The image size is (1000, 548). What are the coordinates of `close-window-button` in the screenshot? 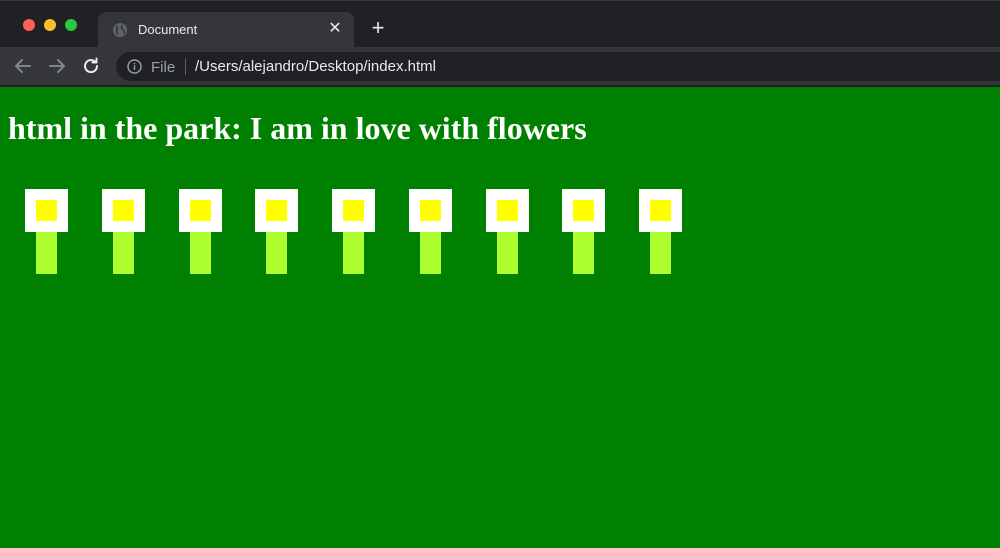 It's located at (29, 25).